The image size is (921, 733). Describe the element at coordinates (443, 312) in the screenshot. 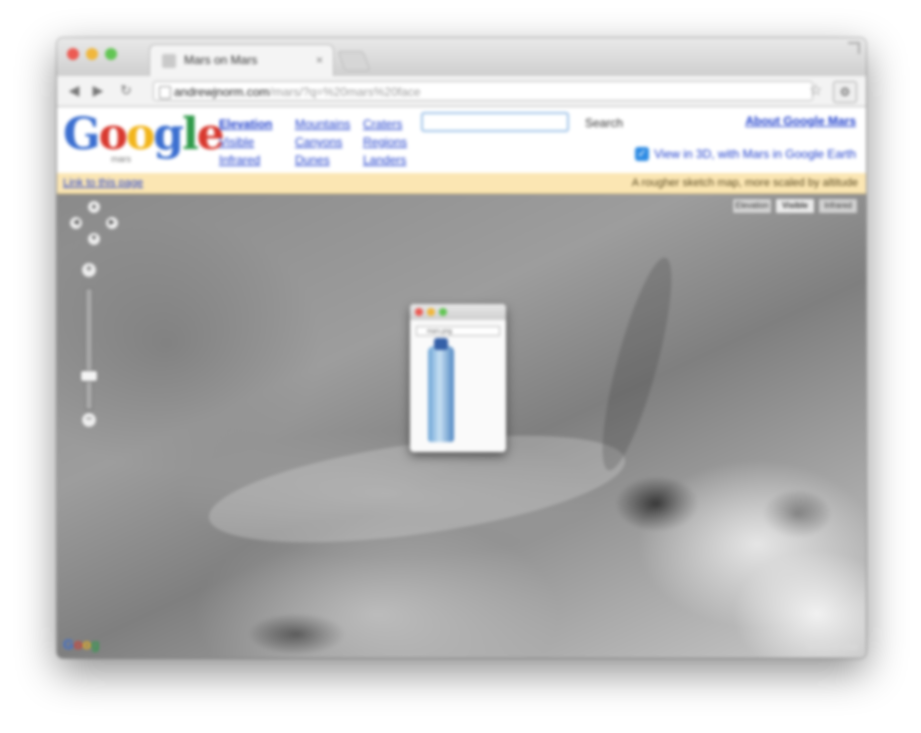

I see `popup-maximize-button` at that location.